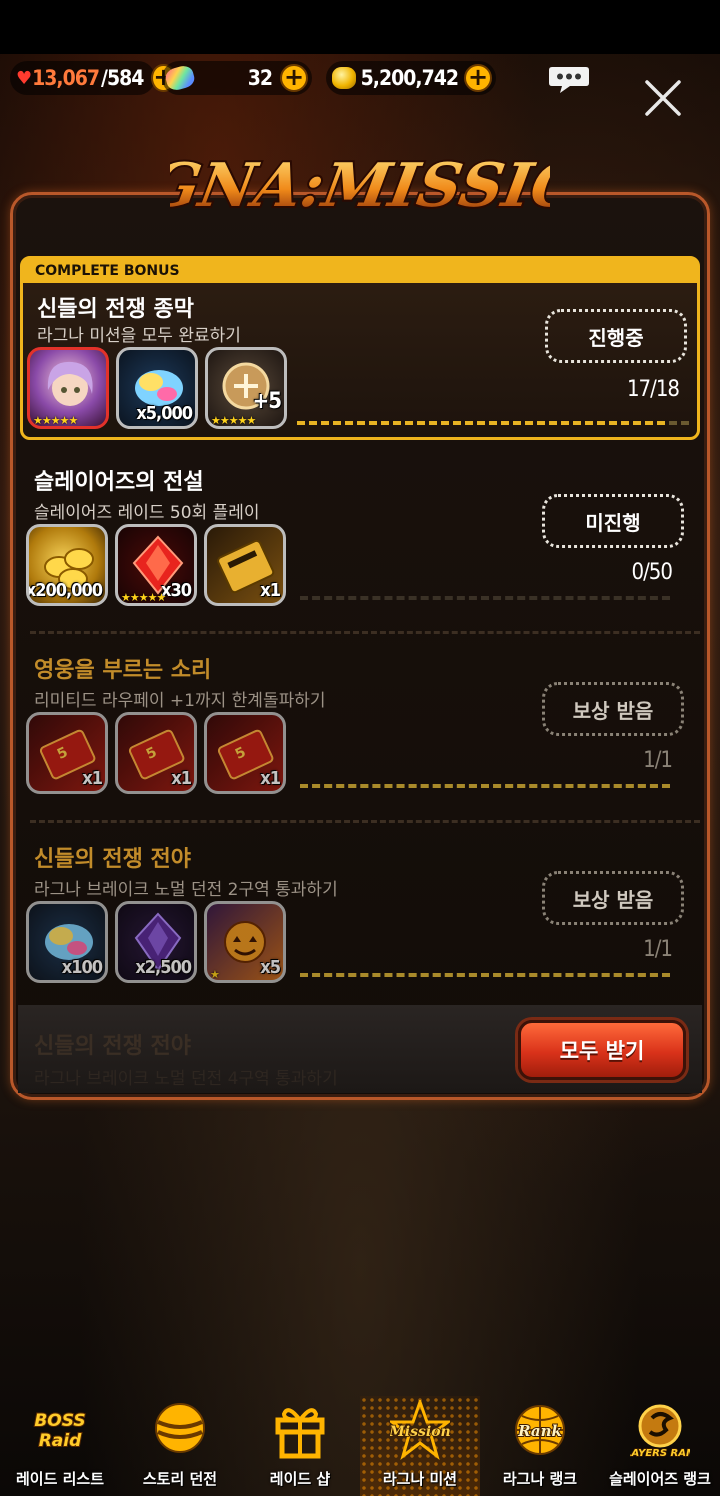  I want to click on mission-desc: 리미티드 라우페이 +1까지 한계돌파하기, so click(180, 701).